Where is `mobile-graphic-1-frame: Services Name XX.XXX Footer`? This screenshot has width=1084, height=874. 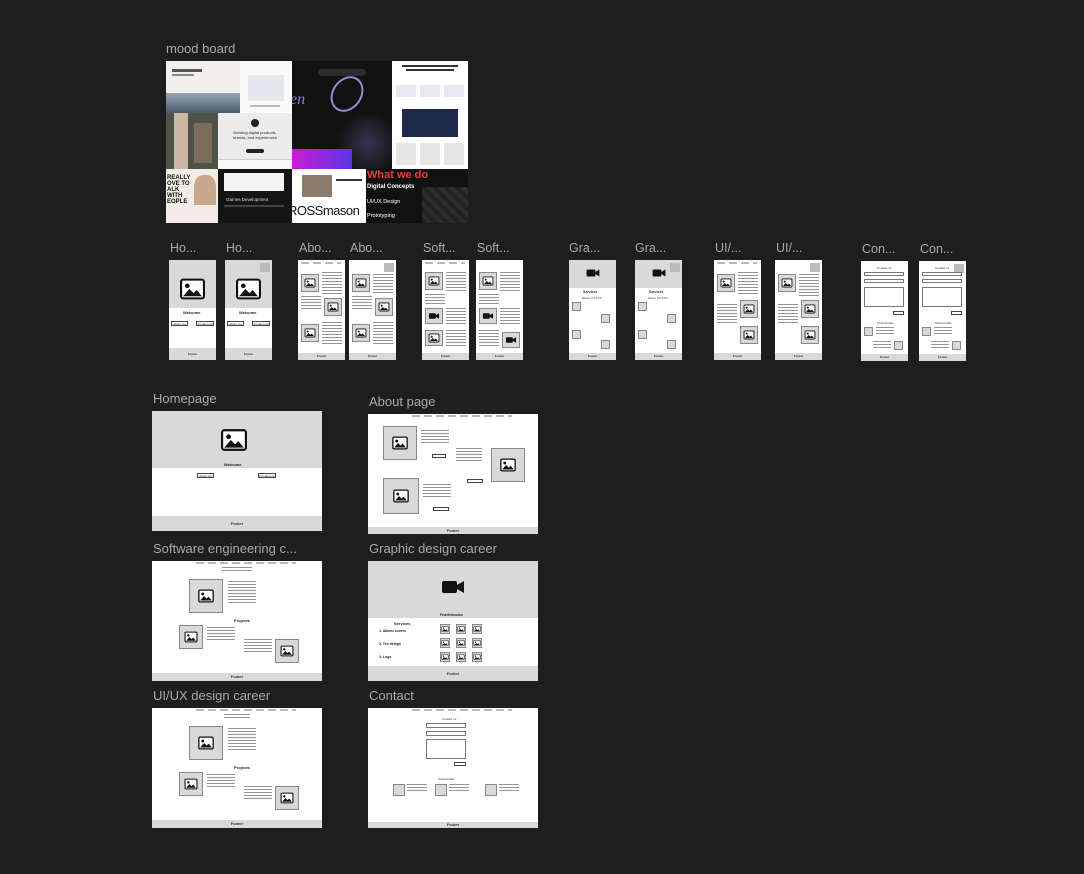 mobile-graphic-1-frame: Services Name XX.XXX Footer is located at coordinates (592, 310).